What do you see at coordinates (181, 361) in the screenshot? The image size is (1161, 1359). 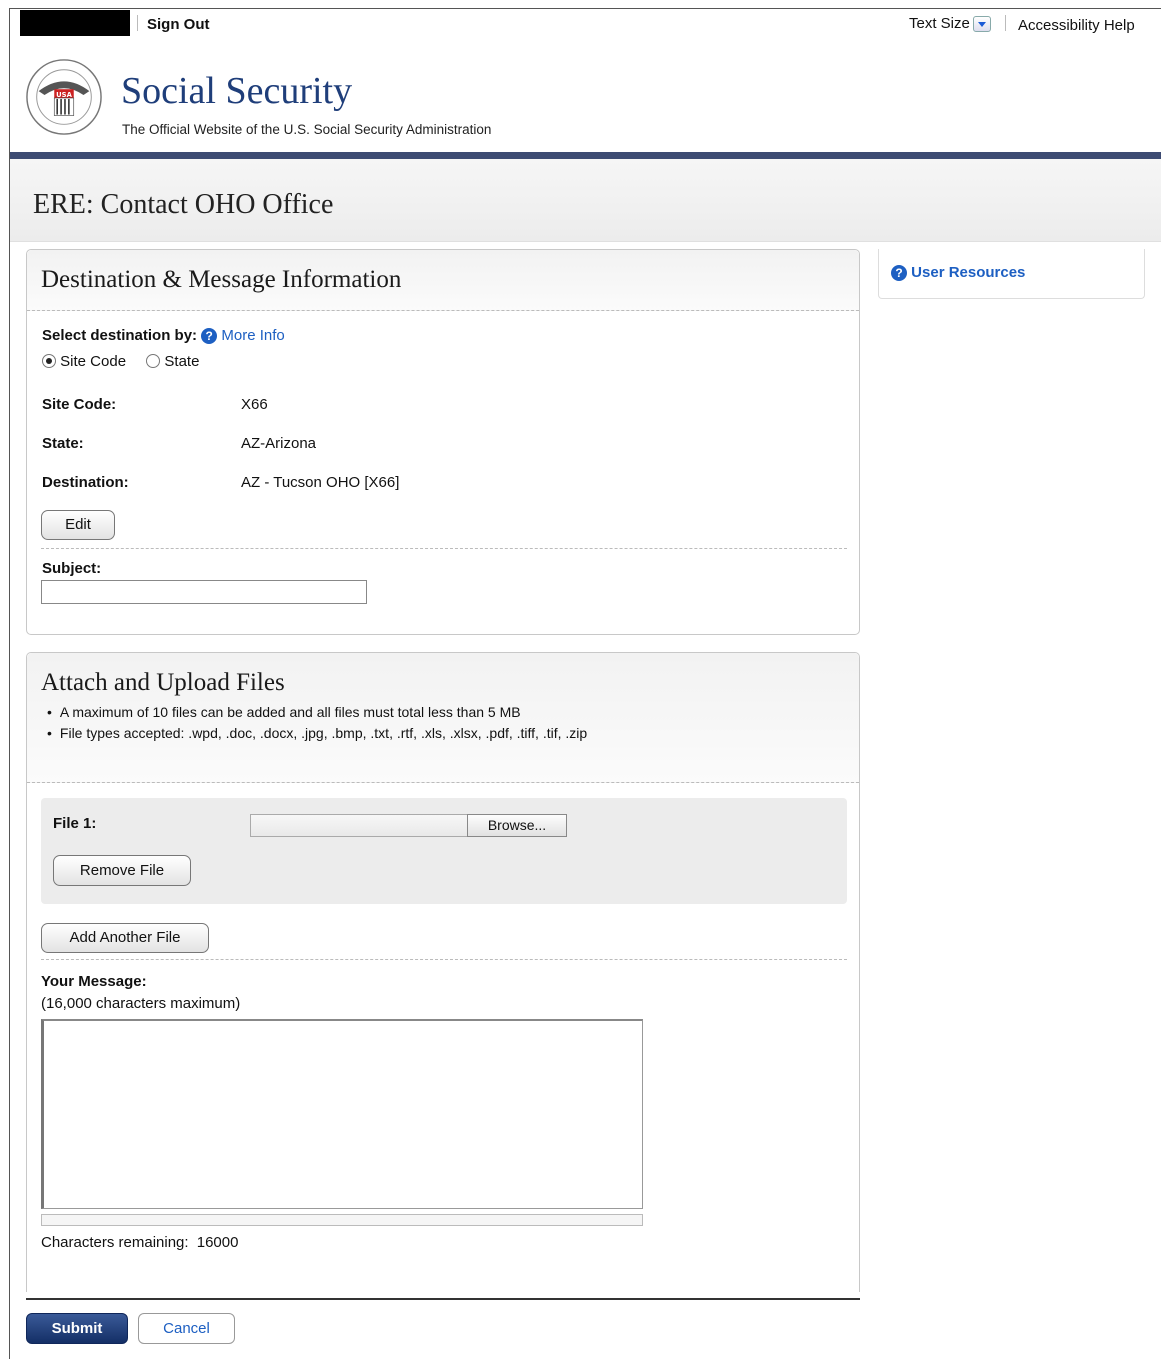 I see `radio-state-label: State` at bounding box center [181, 361].